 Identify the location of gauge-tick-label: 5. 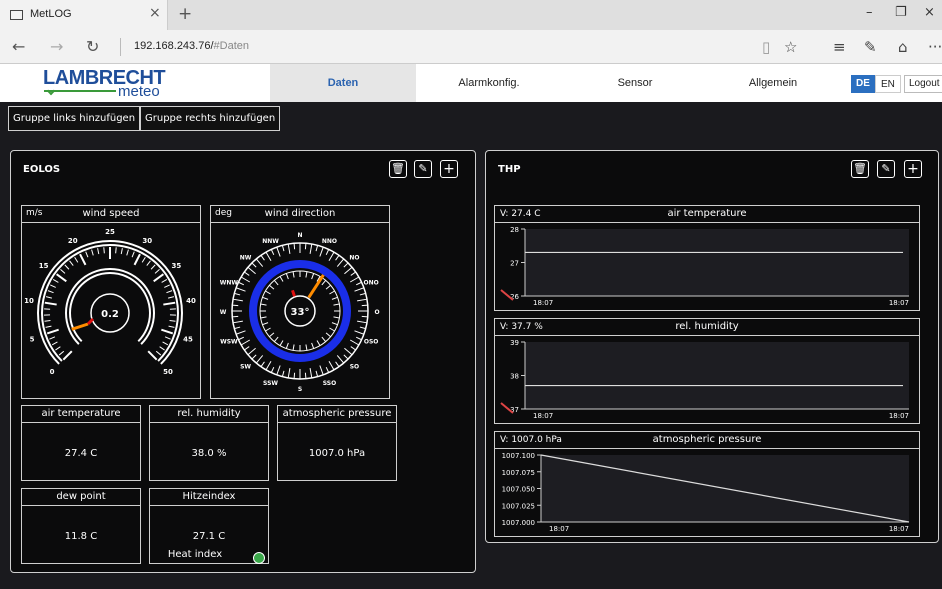
(32, 339).